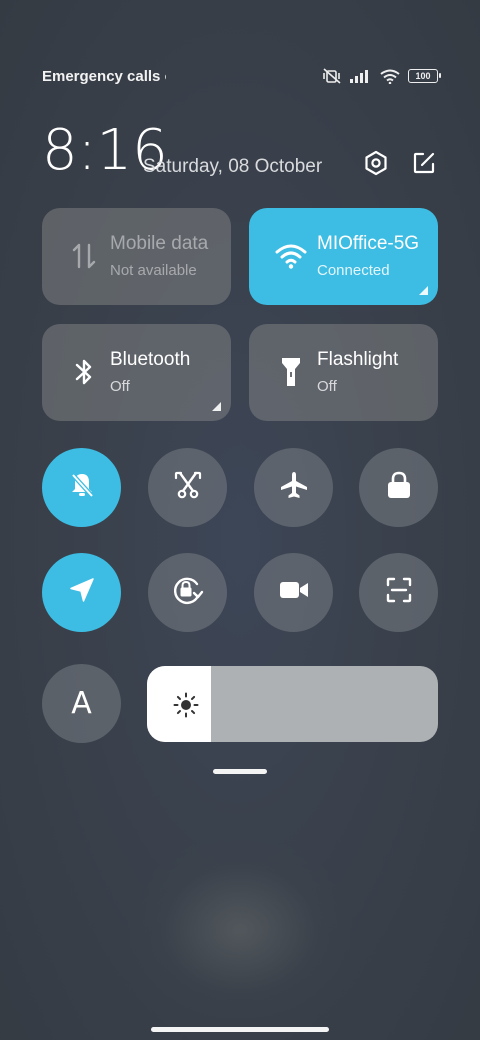 This screenshot has width=480, height=1040. I want to click on status-icons: 100, so click(381, 76).